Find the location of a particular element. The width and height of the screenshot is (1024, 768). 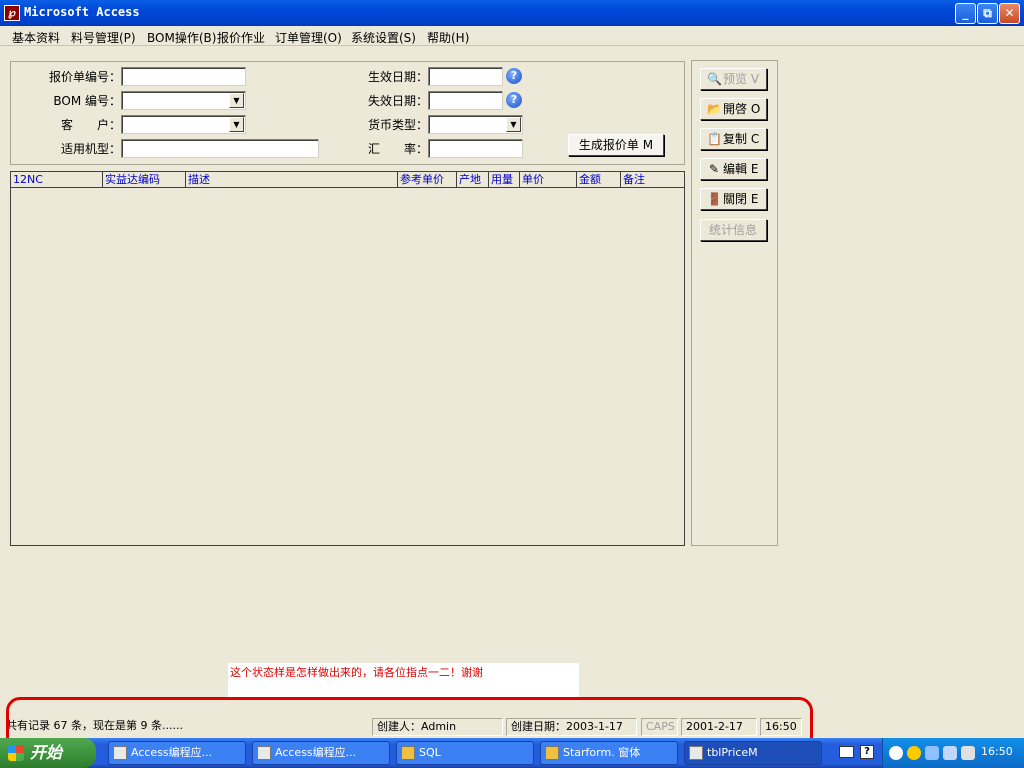

taskbar-item-label: SQL is located at coordinates (430, 752).